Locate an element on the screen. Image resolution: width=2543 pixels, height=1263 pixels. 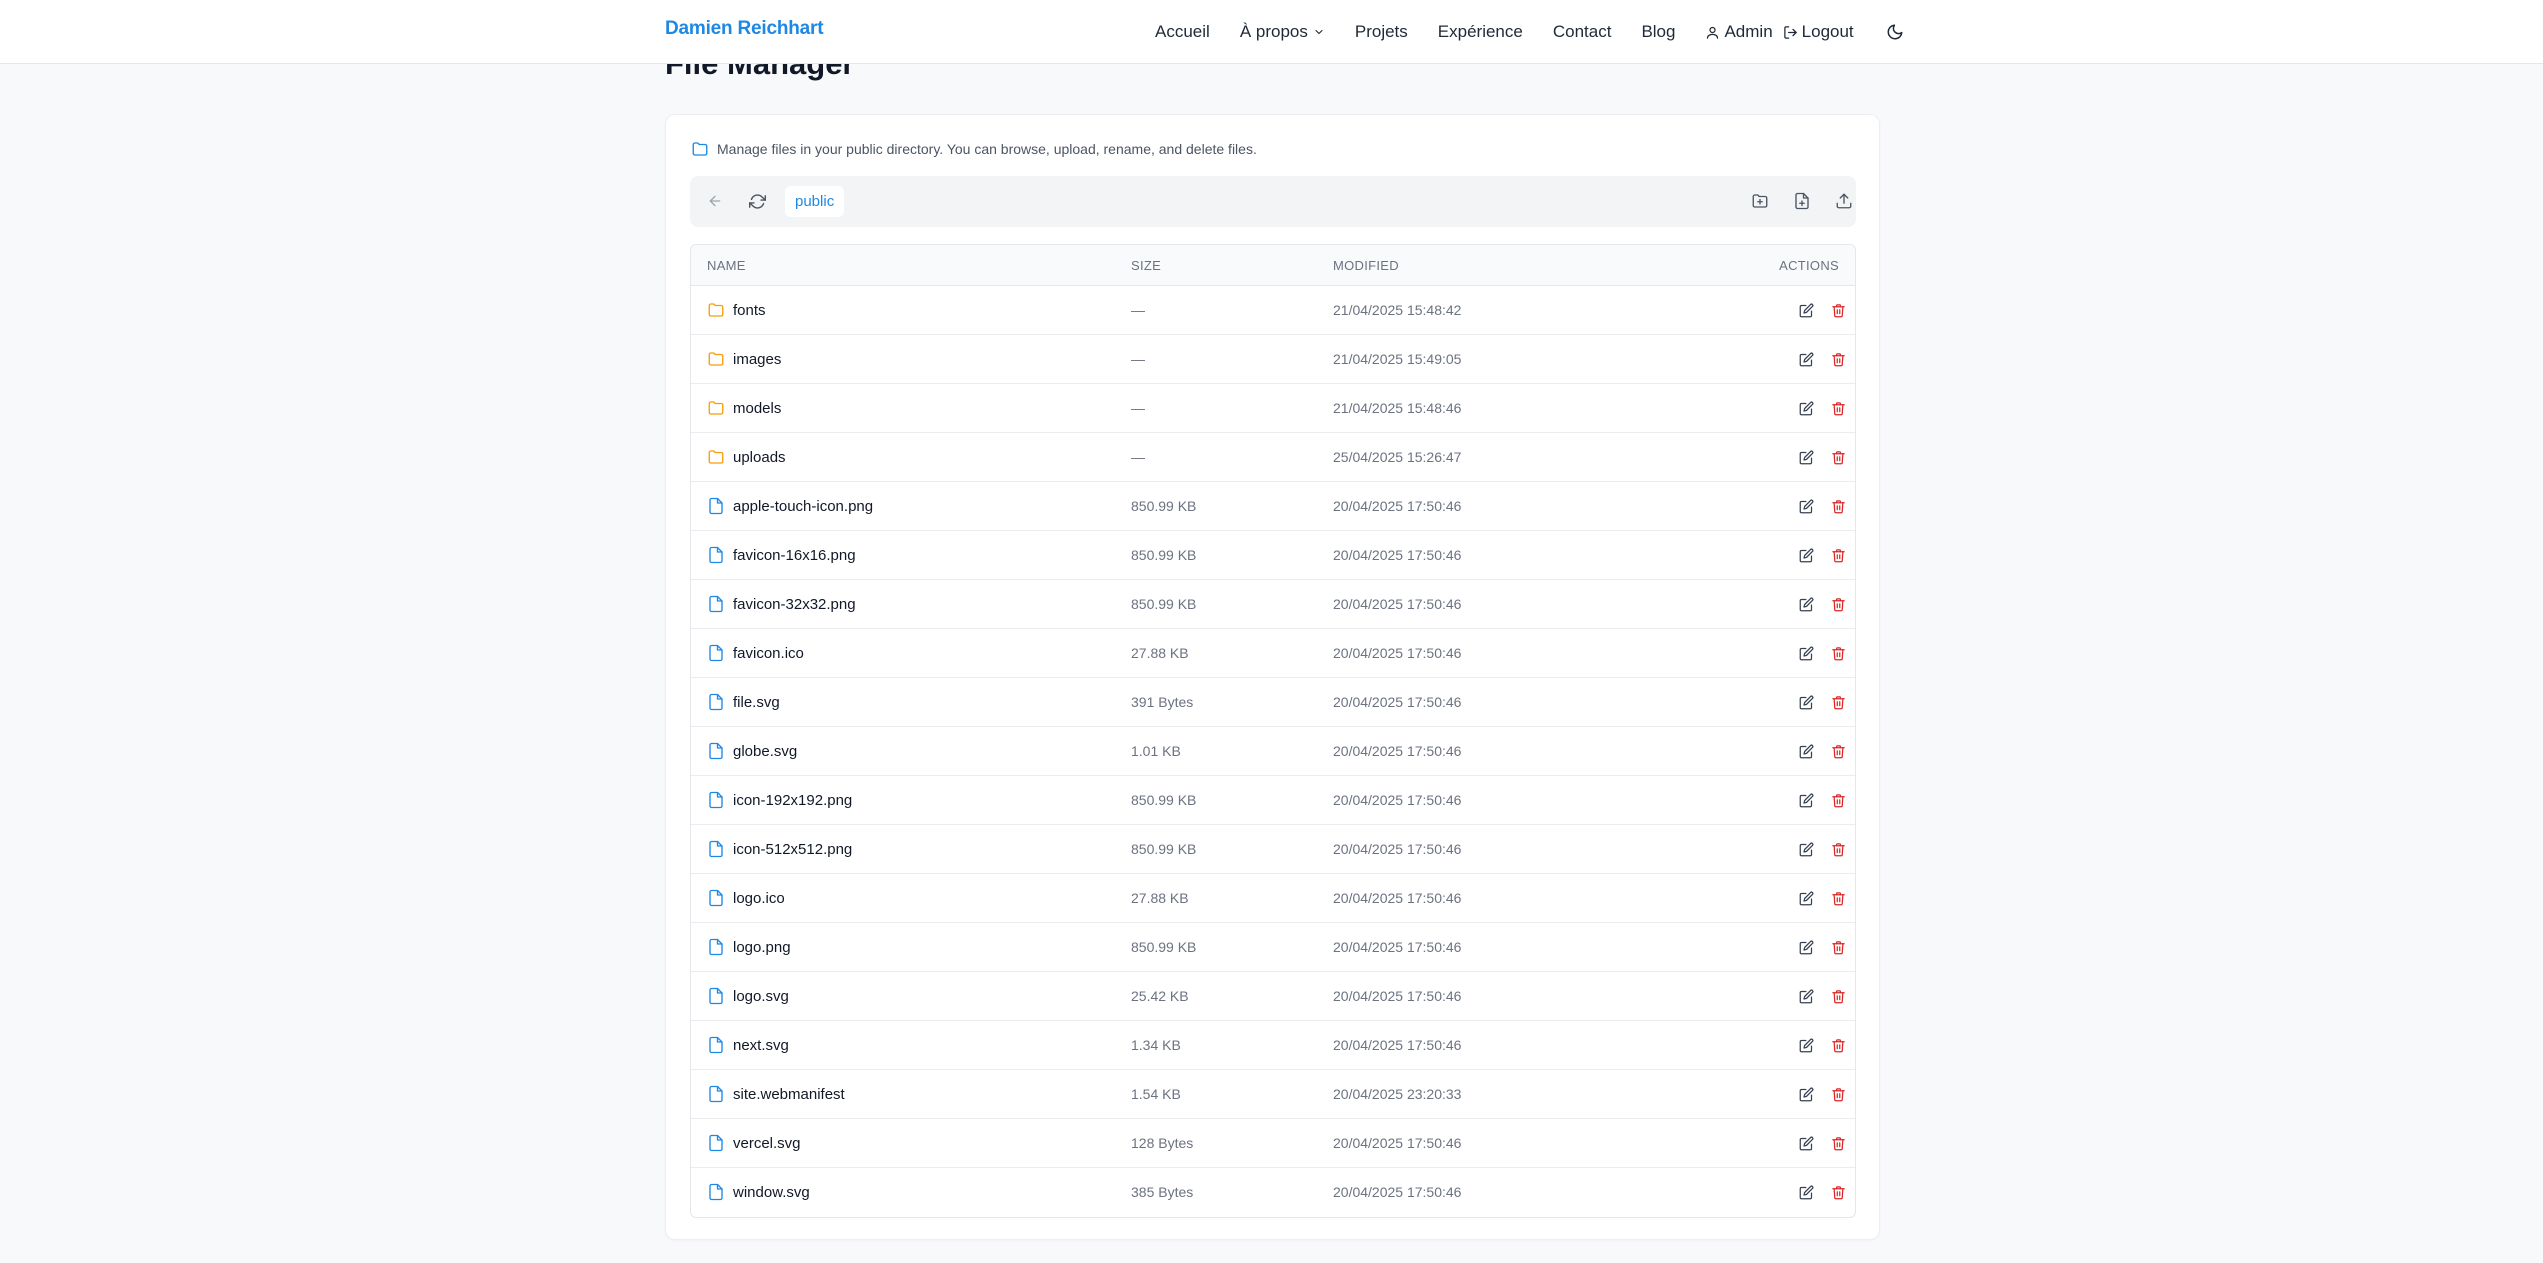
brand-link: Damien Reichhart is located at coordinates (744, 29).